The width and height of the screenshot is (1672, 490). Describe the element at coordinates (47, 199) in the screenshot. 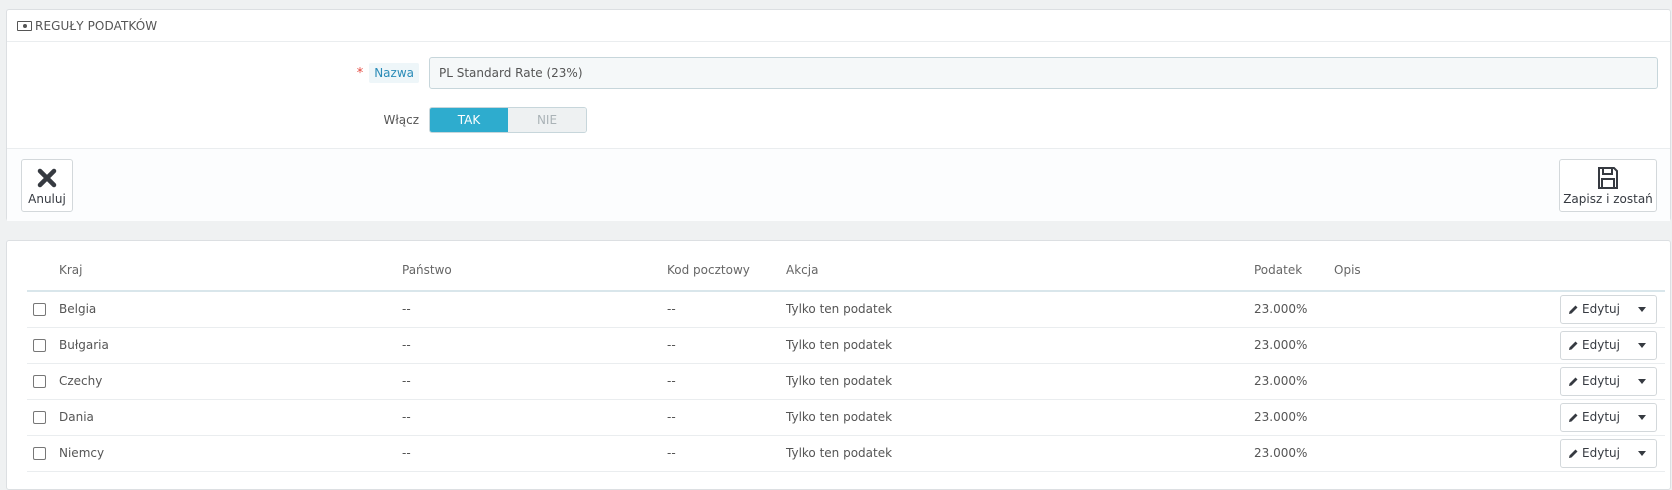

I see `cancel-label: Anuluj` at that location.